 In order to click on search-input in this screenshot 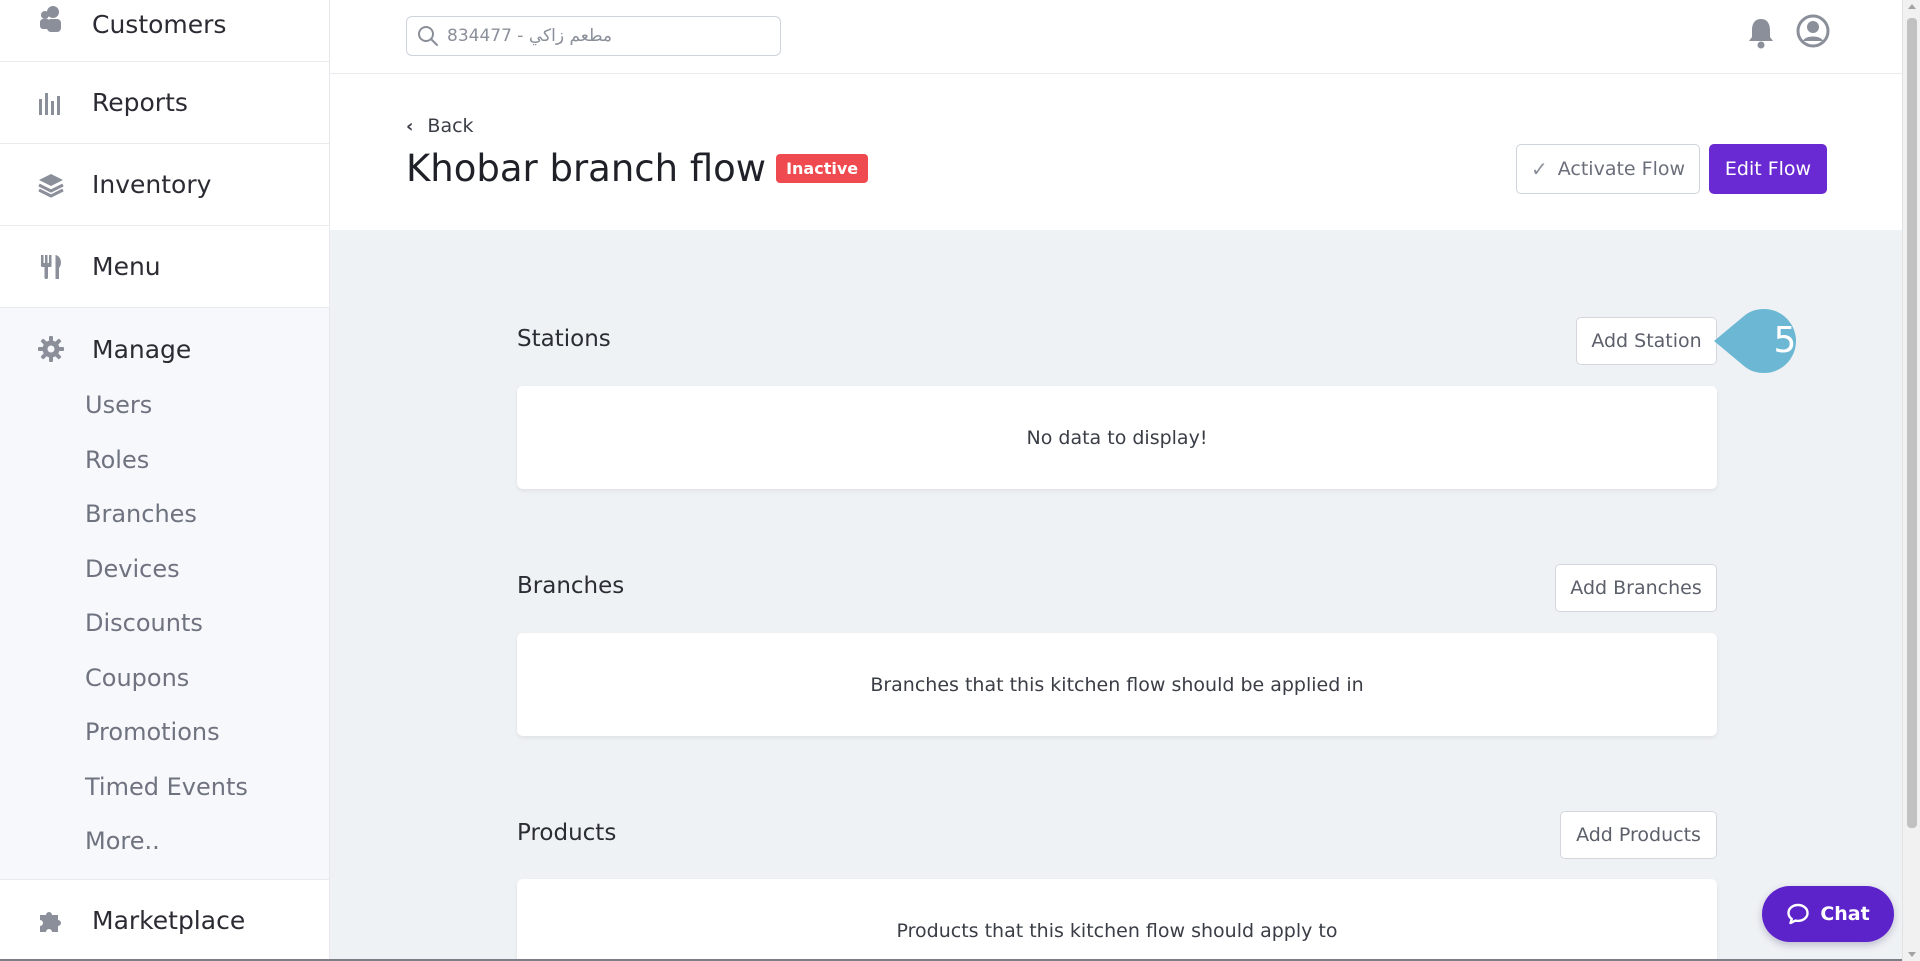, I will do `click(597, 36)`.